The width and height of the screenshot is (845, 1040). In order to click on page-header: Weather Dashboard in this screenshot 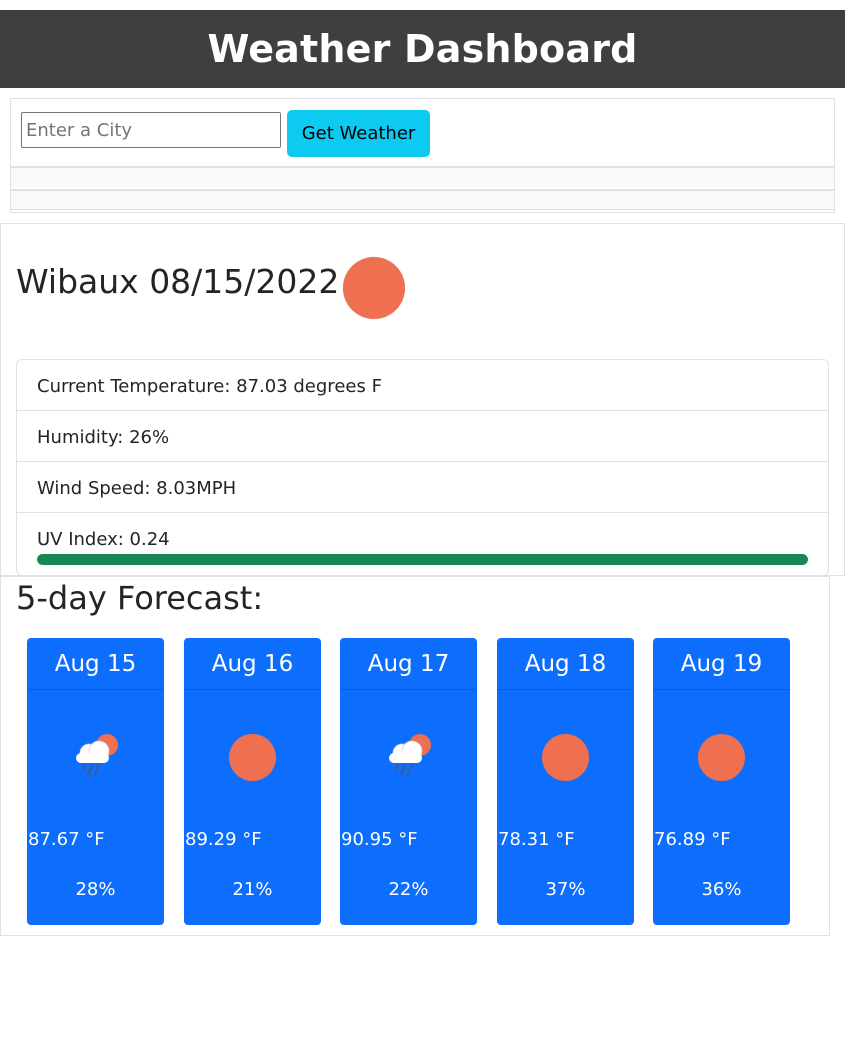, I will do `click(422, 49)`.